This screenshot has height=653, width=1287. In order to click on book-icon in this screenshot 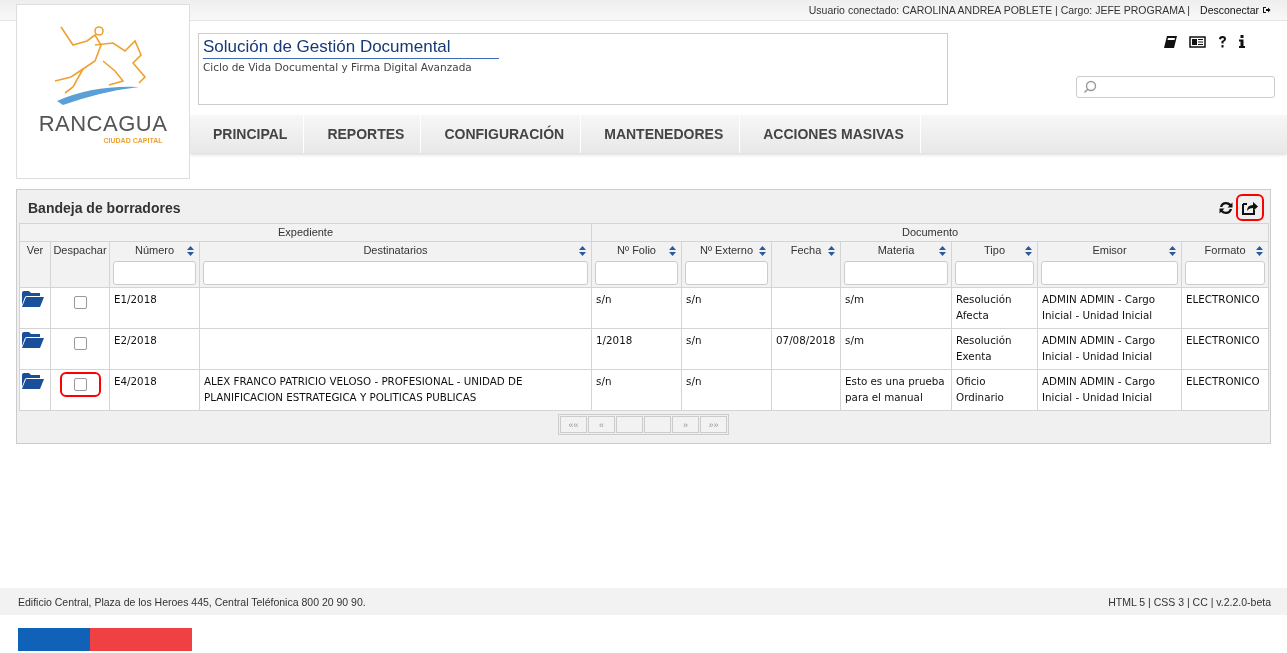, I will do `click(1170, 41)`.